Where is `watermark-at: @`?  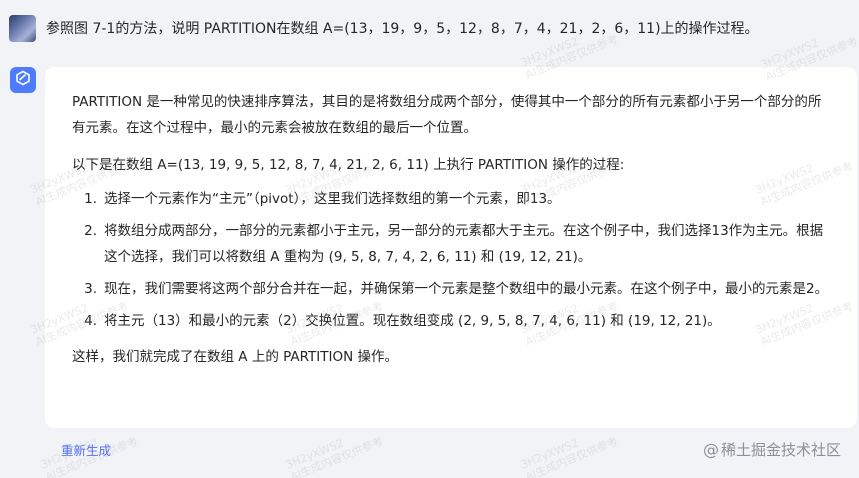 watermark-at: @ is located at coordinates (710, 449).